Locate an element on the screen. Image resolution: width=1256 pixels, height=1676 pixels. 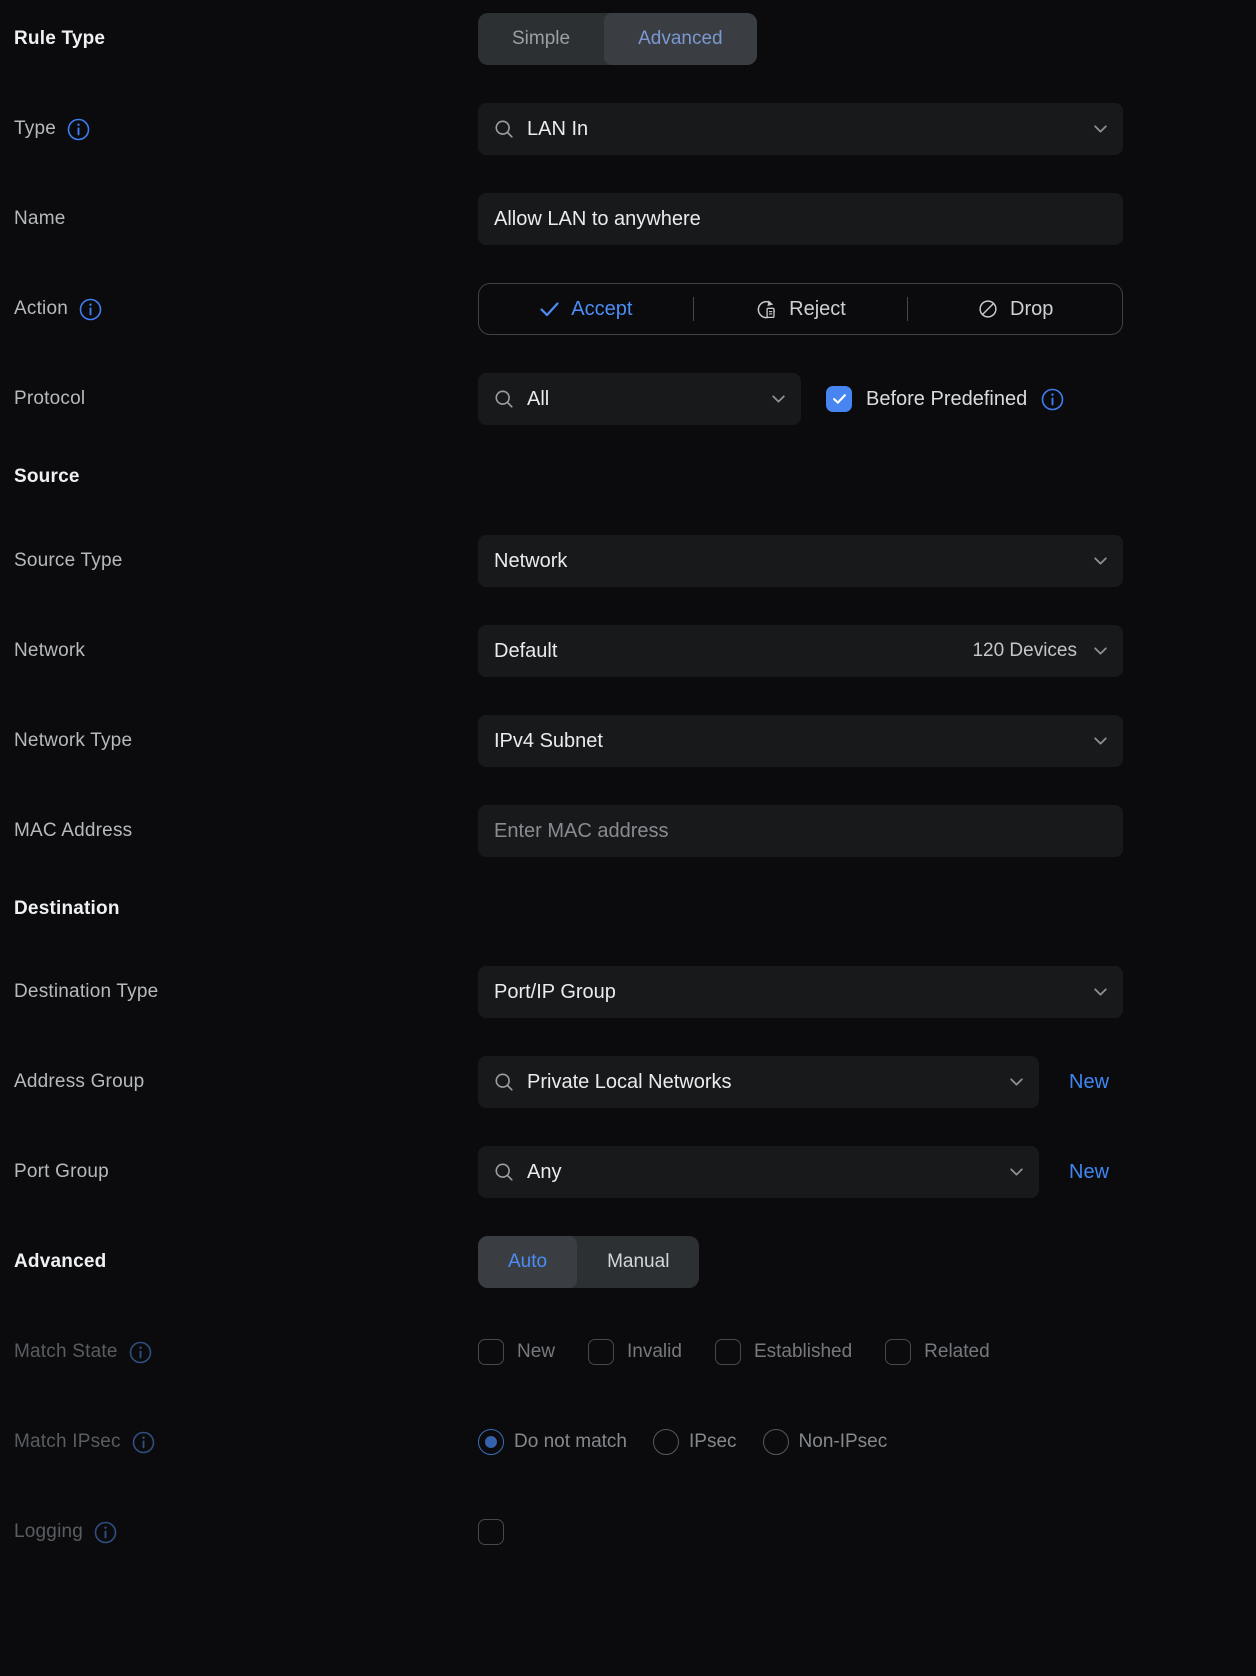
name-row: Name is located at coordinates (628, 219).